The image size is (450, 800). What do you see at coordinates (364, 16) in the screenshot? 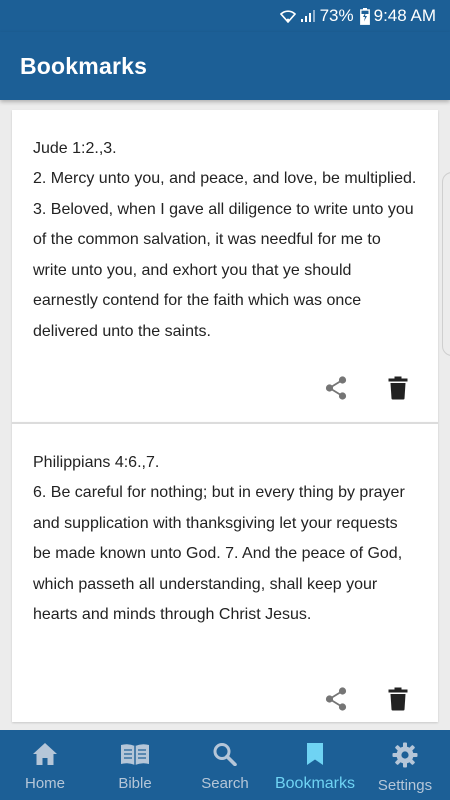
I see `battery-charging-icon` at bounding box center [364, 16].